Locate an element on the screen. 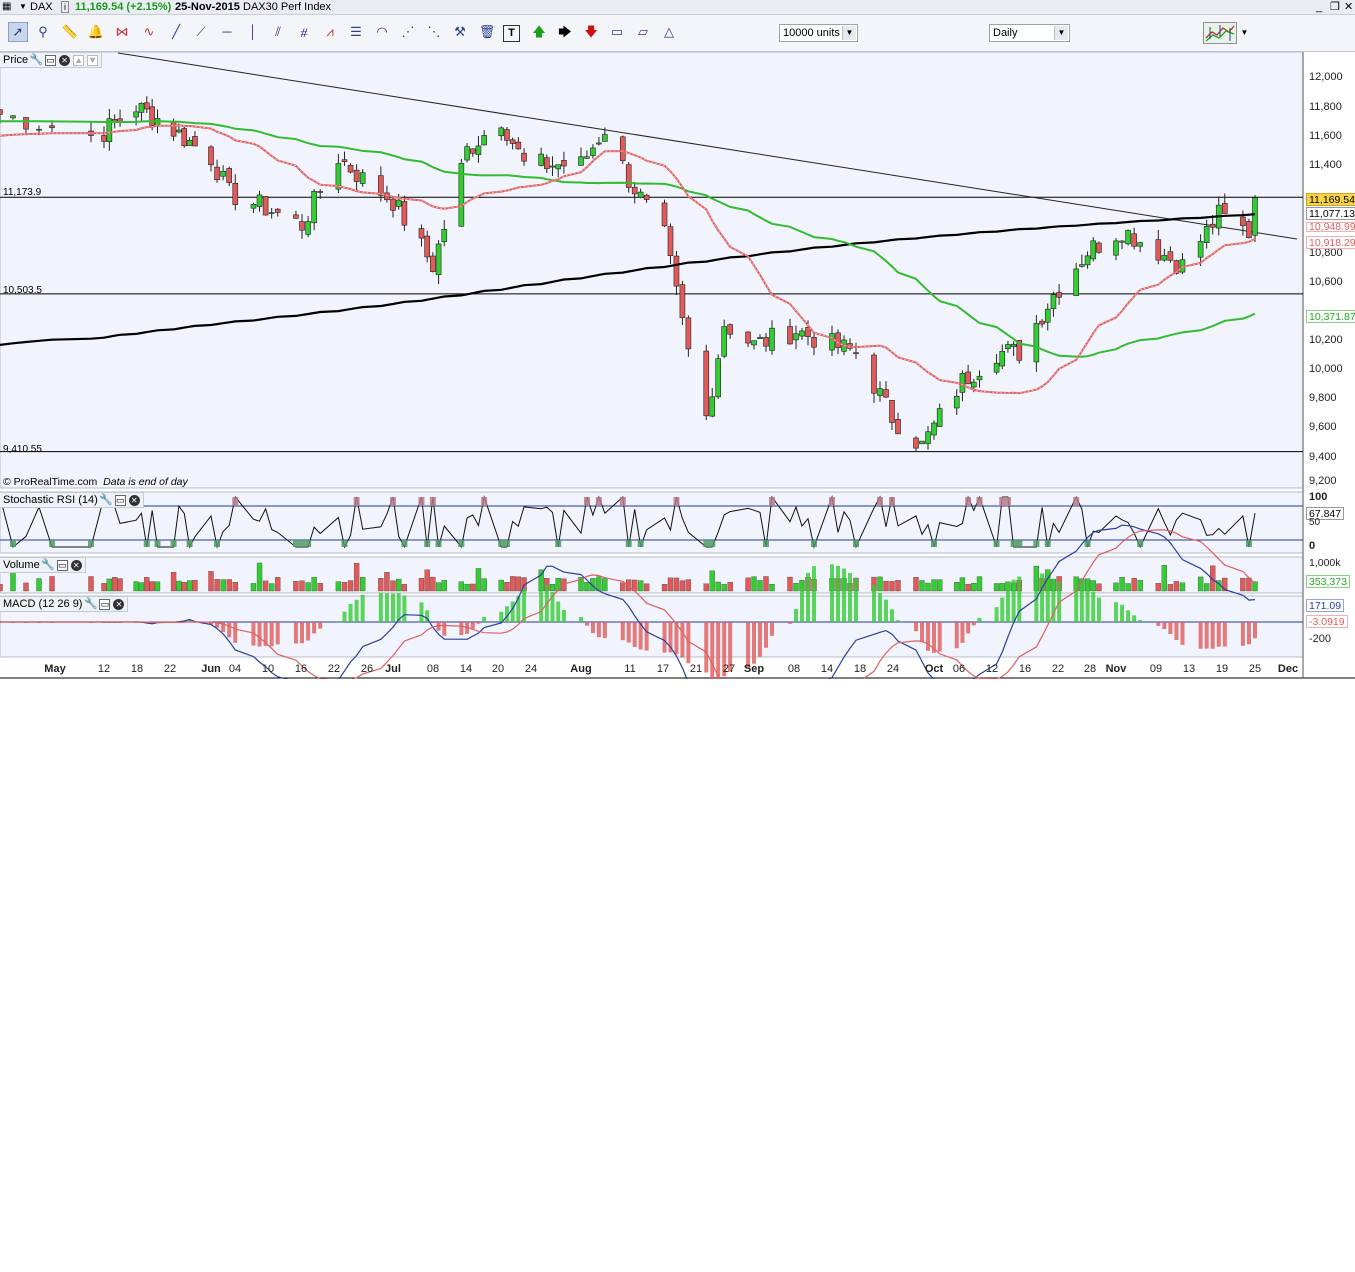  restore-button: ❐ is located at coordinates (1335, 7).